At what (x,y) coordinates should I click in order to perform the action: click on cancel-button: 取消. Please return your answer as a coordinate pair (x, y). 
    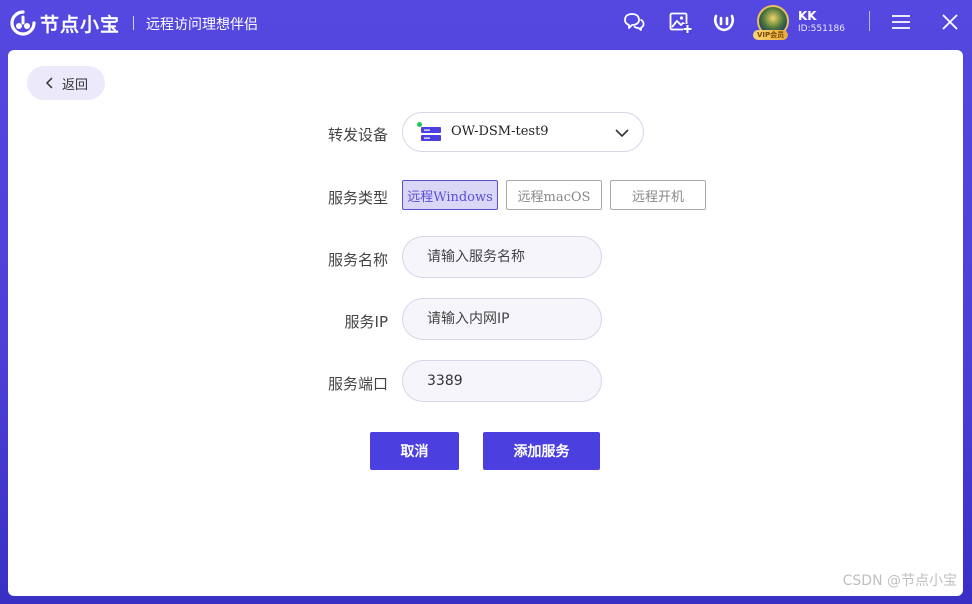
    Looking at the image, I should click on (414, 451).